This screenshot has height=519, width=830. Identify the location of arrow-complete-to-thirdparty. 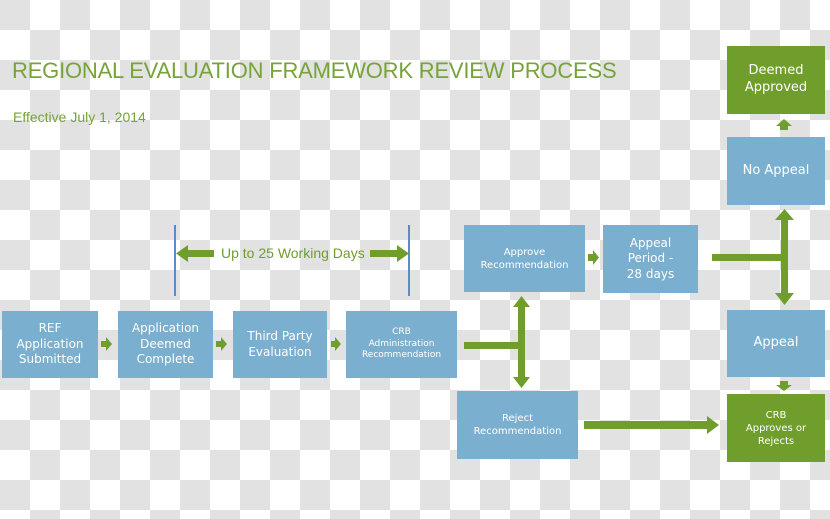
(221, 344).